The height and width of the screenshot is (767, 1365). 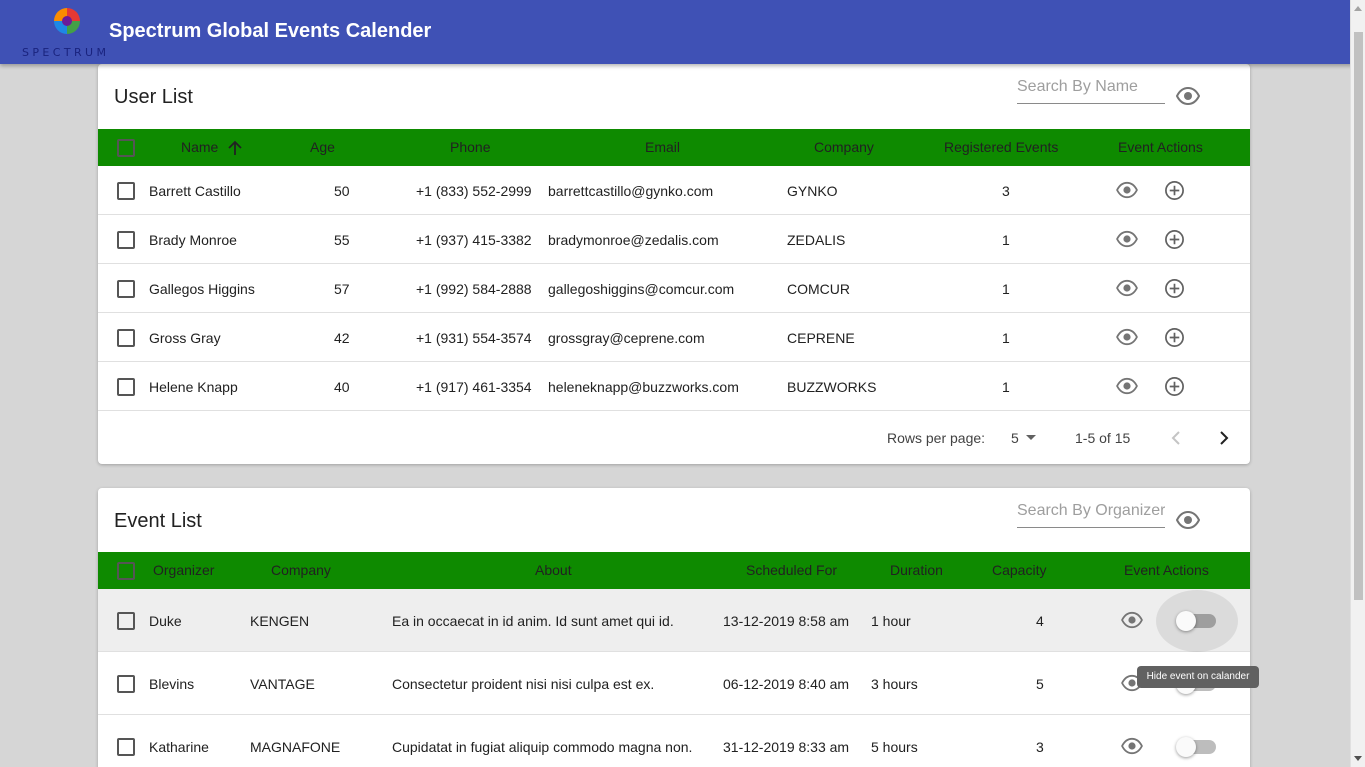 What do you see at coordinates (1006, 191) in the screenshot?
I see `user-registered-events: 3` at bounding box center [1006, 191].